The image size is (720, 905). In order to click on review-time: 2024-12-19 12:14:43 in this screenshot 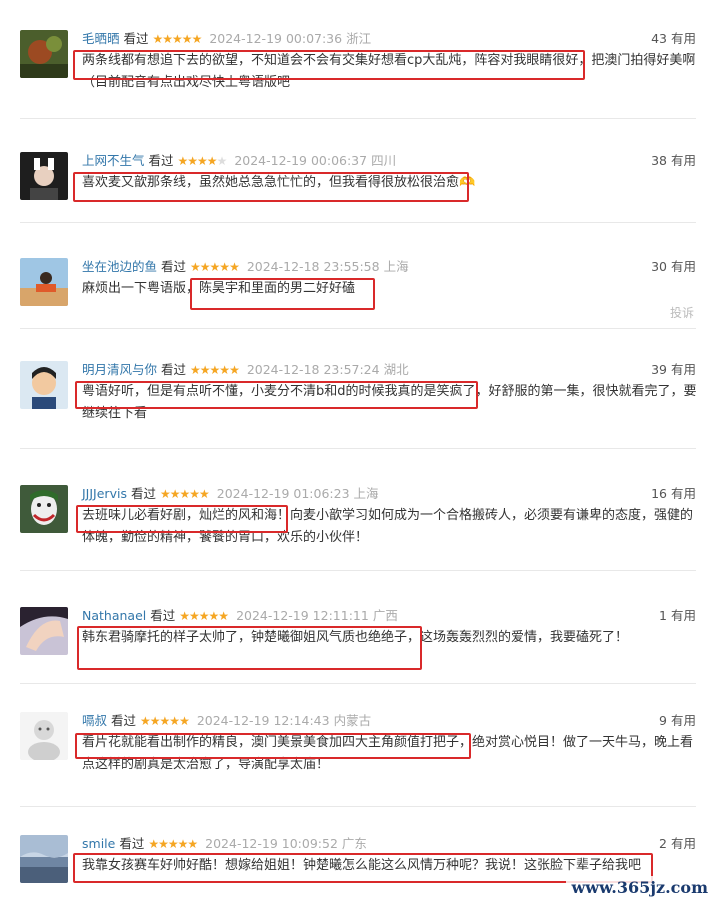, I will do `click(263, 720)`.